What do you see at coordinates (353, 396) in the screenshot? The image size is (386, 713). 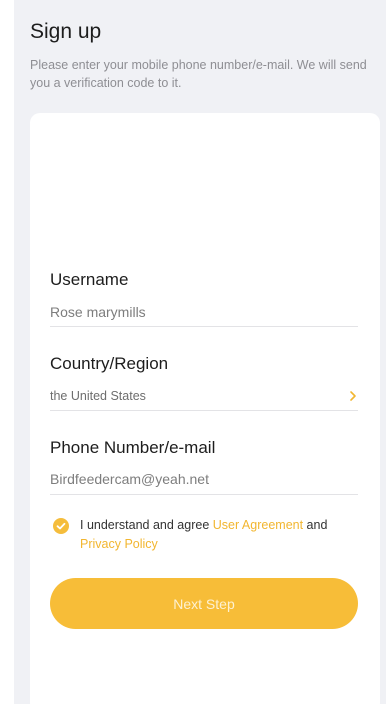 I see `chevron-right-icon` at bounding box center [353, 396].